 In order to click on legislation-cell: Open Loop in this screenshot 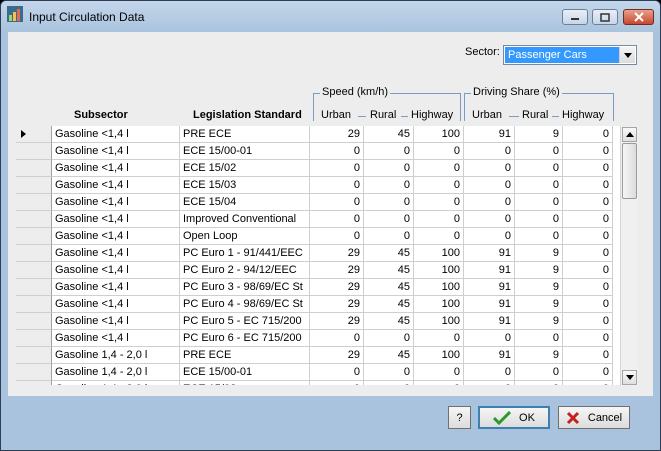, I will do `click(245, 236)`.